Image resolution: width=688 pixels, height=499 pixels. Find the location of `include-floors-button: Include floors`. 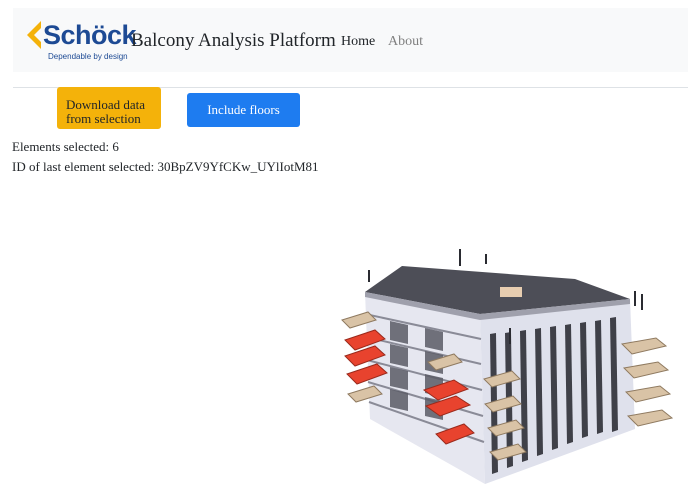

include-floors-button: Include floors is located at coordinates (243, 110).